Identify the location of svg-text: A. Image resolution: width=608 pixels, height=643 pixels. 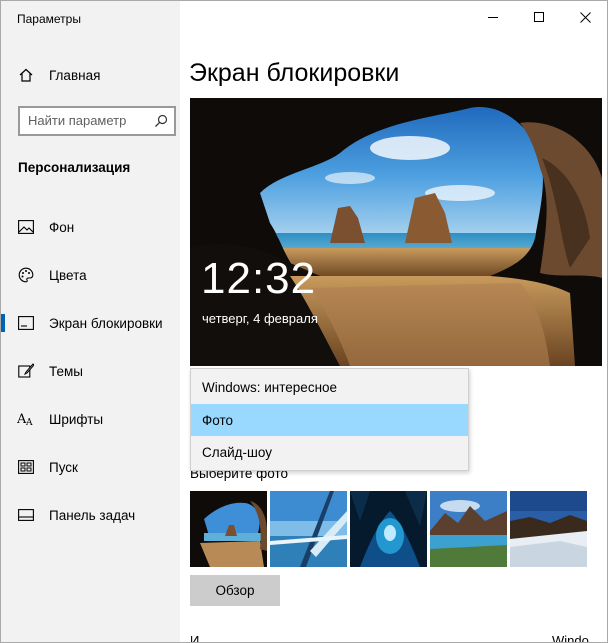
(29, 422).